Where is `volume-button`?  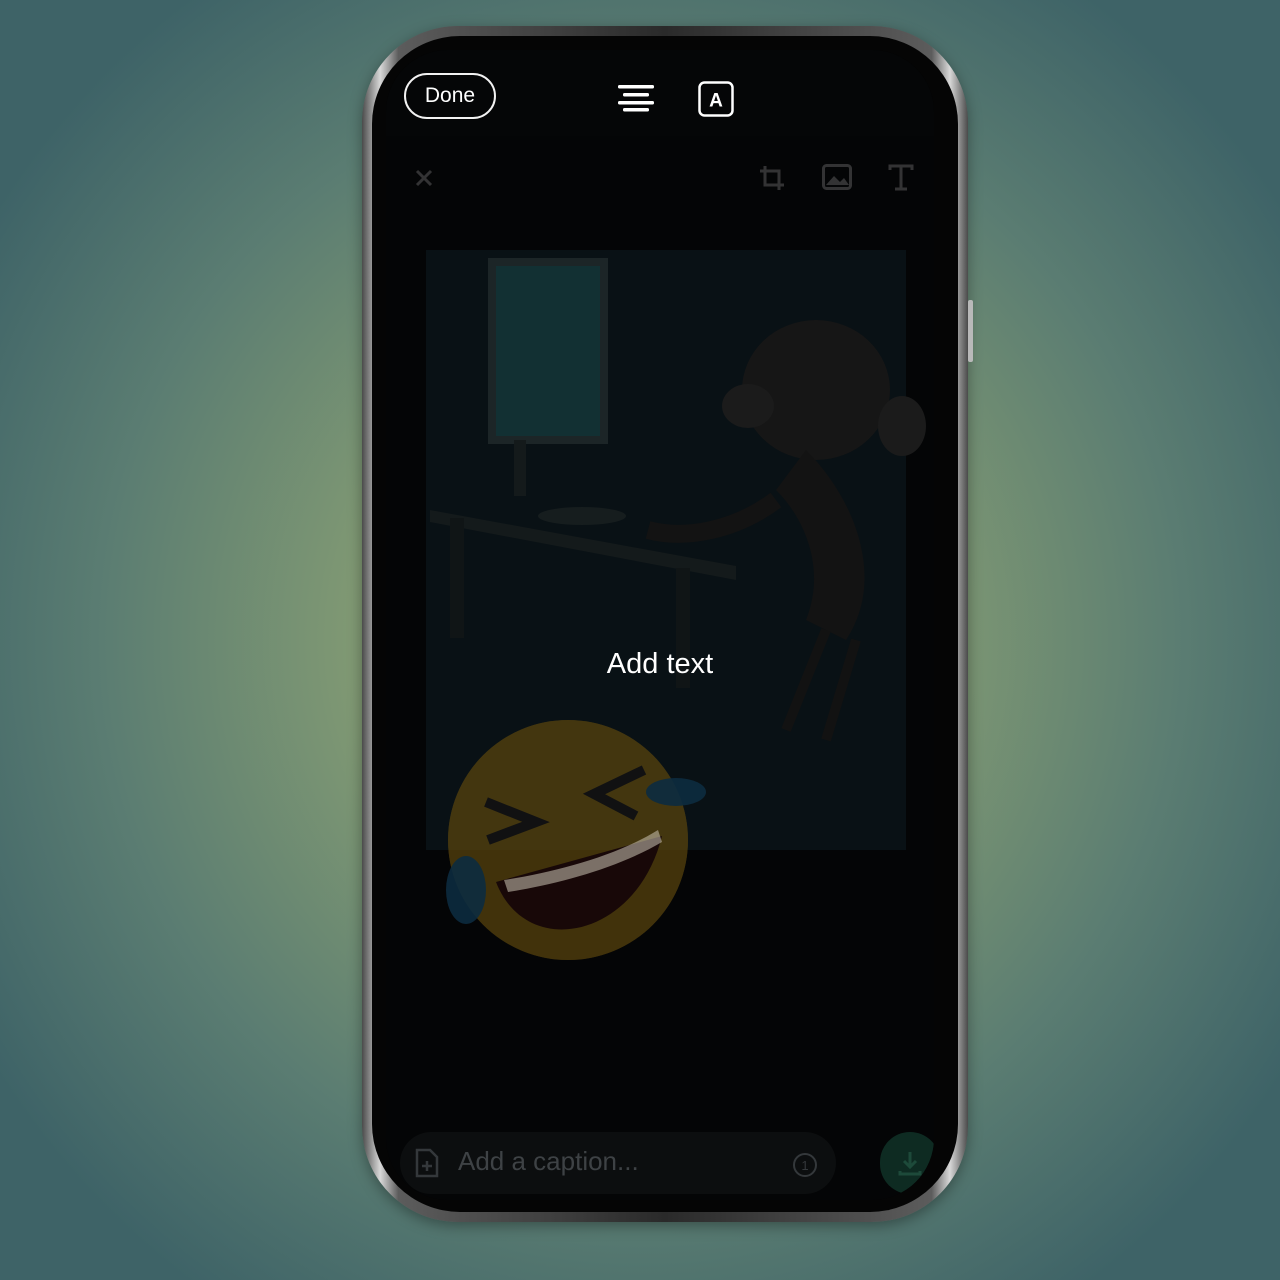
volume-button is located at coordinates (970, 331).